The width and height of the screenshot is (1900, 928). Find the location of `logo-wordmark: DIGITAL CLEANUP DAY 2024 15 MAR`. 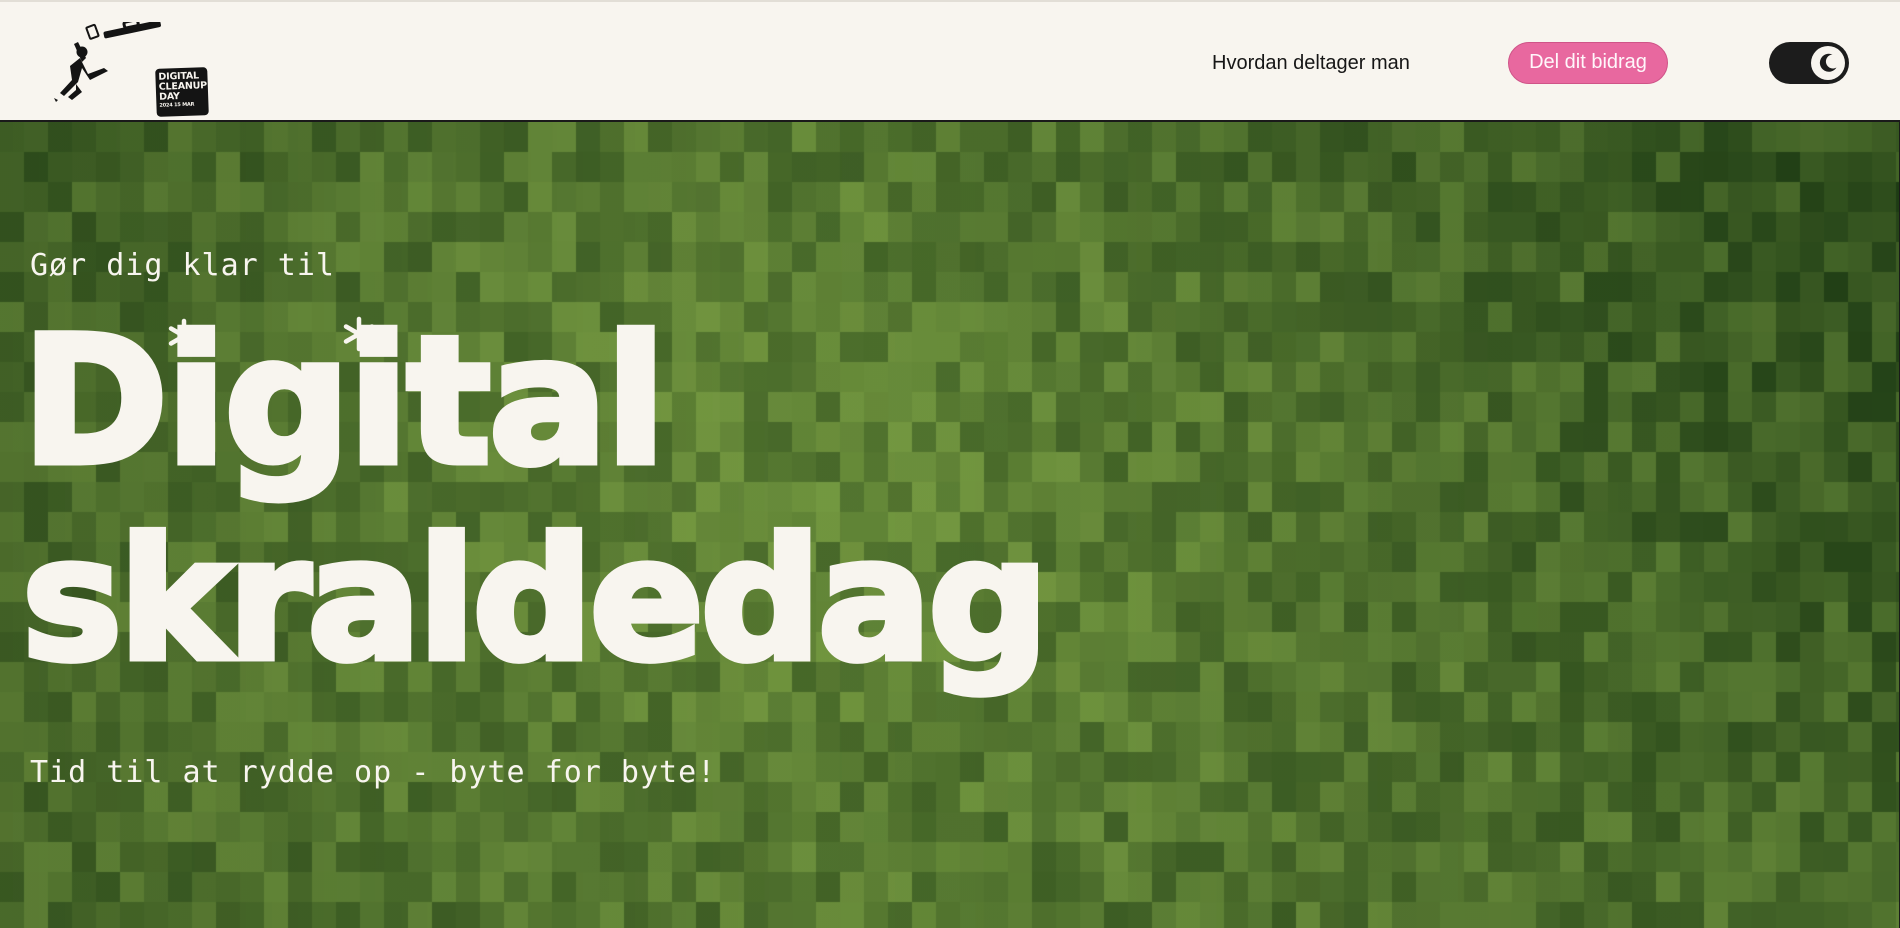

logo-wordmark: DIGITAL CLEANUP DAY 2024 15 MAR is located at coordinates (182, 92).